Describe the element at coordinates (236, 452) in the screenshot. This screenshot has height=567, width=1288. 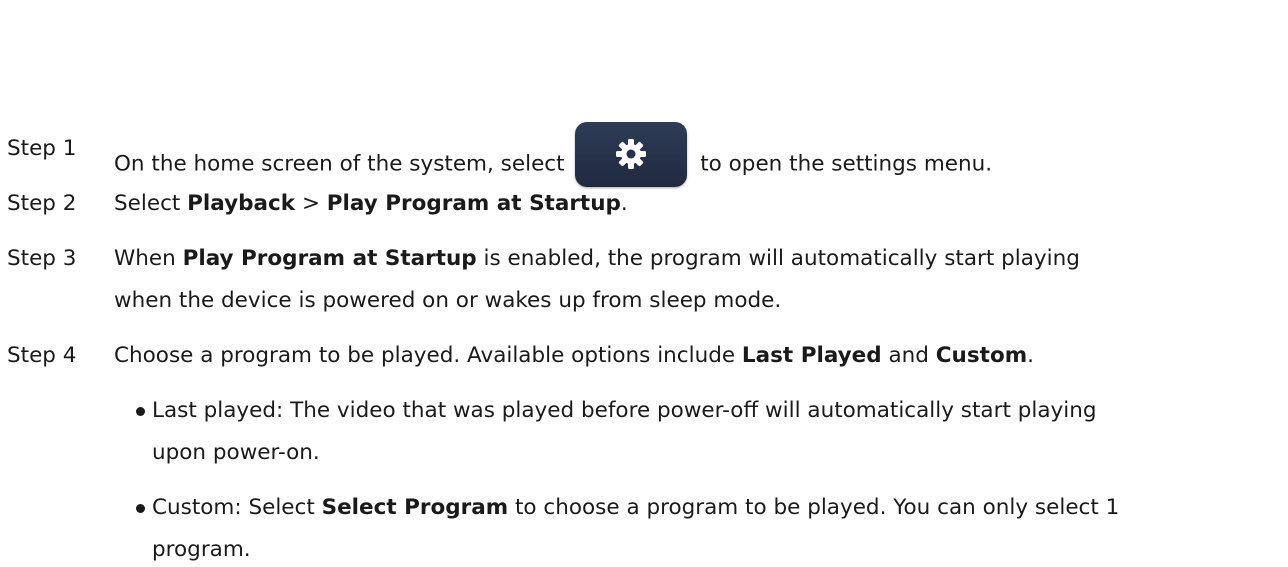
I see `bullet-line: upon power-on.` at that location.